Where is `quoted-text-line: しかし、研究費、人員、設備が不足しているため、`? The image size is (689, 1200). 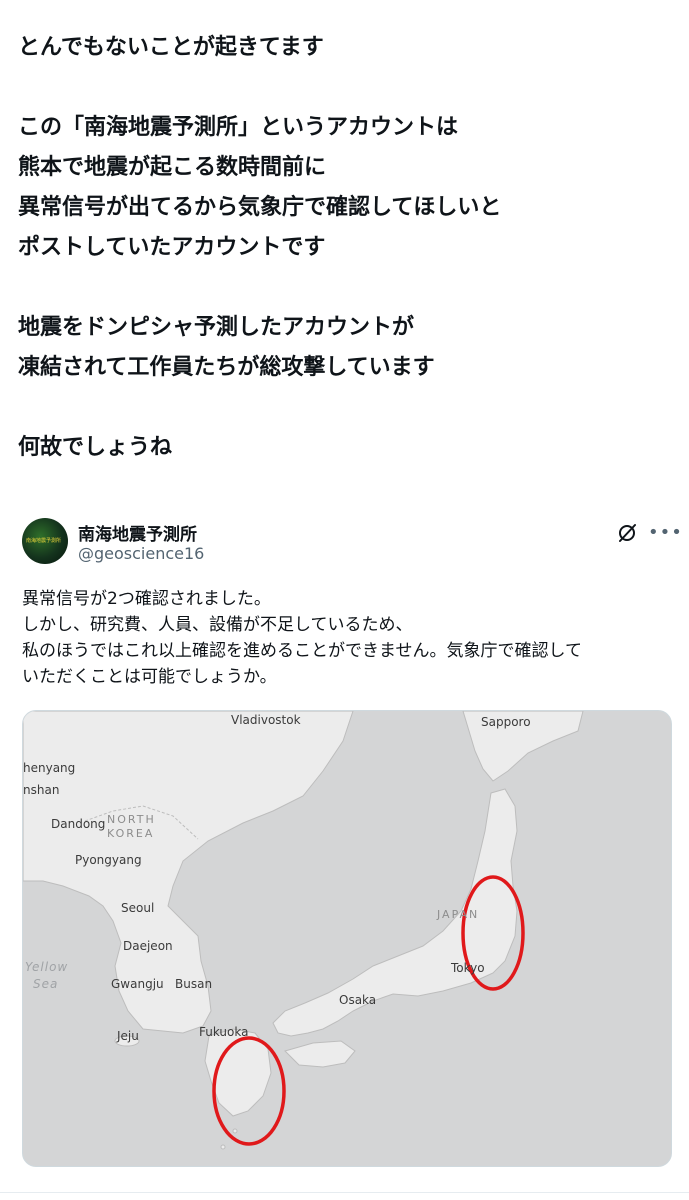 quoted-text-line: しかし、研究費、人員、設備が不足しているため、 is located at coordinates (217, 625).